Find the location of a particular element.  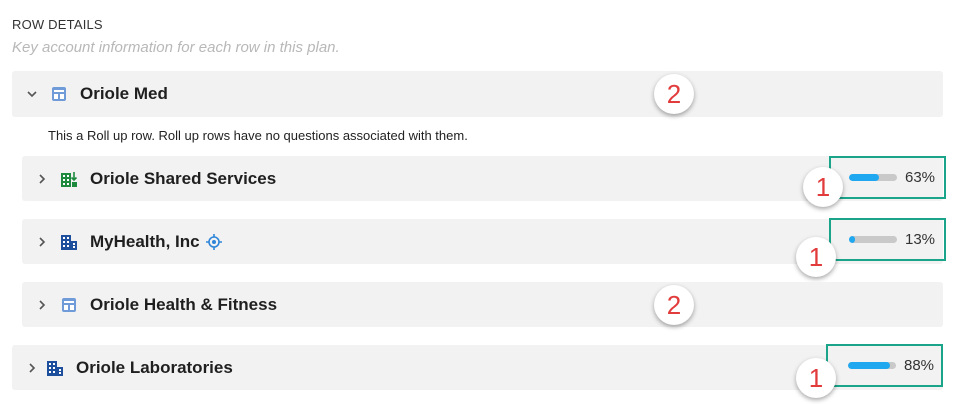

progress-percent: 63% is located at coordinates (920, 177).